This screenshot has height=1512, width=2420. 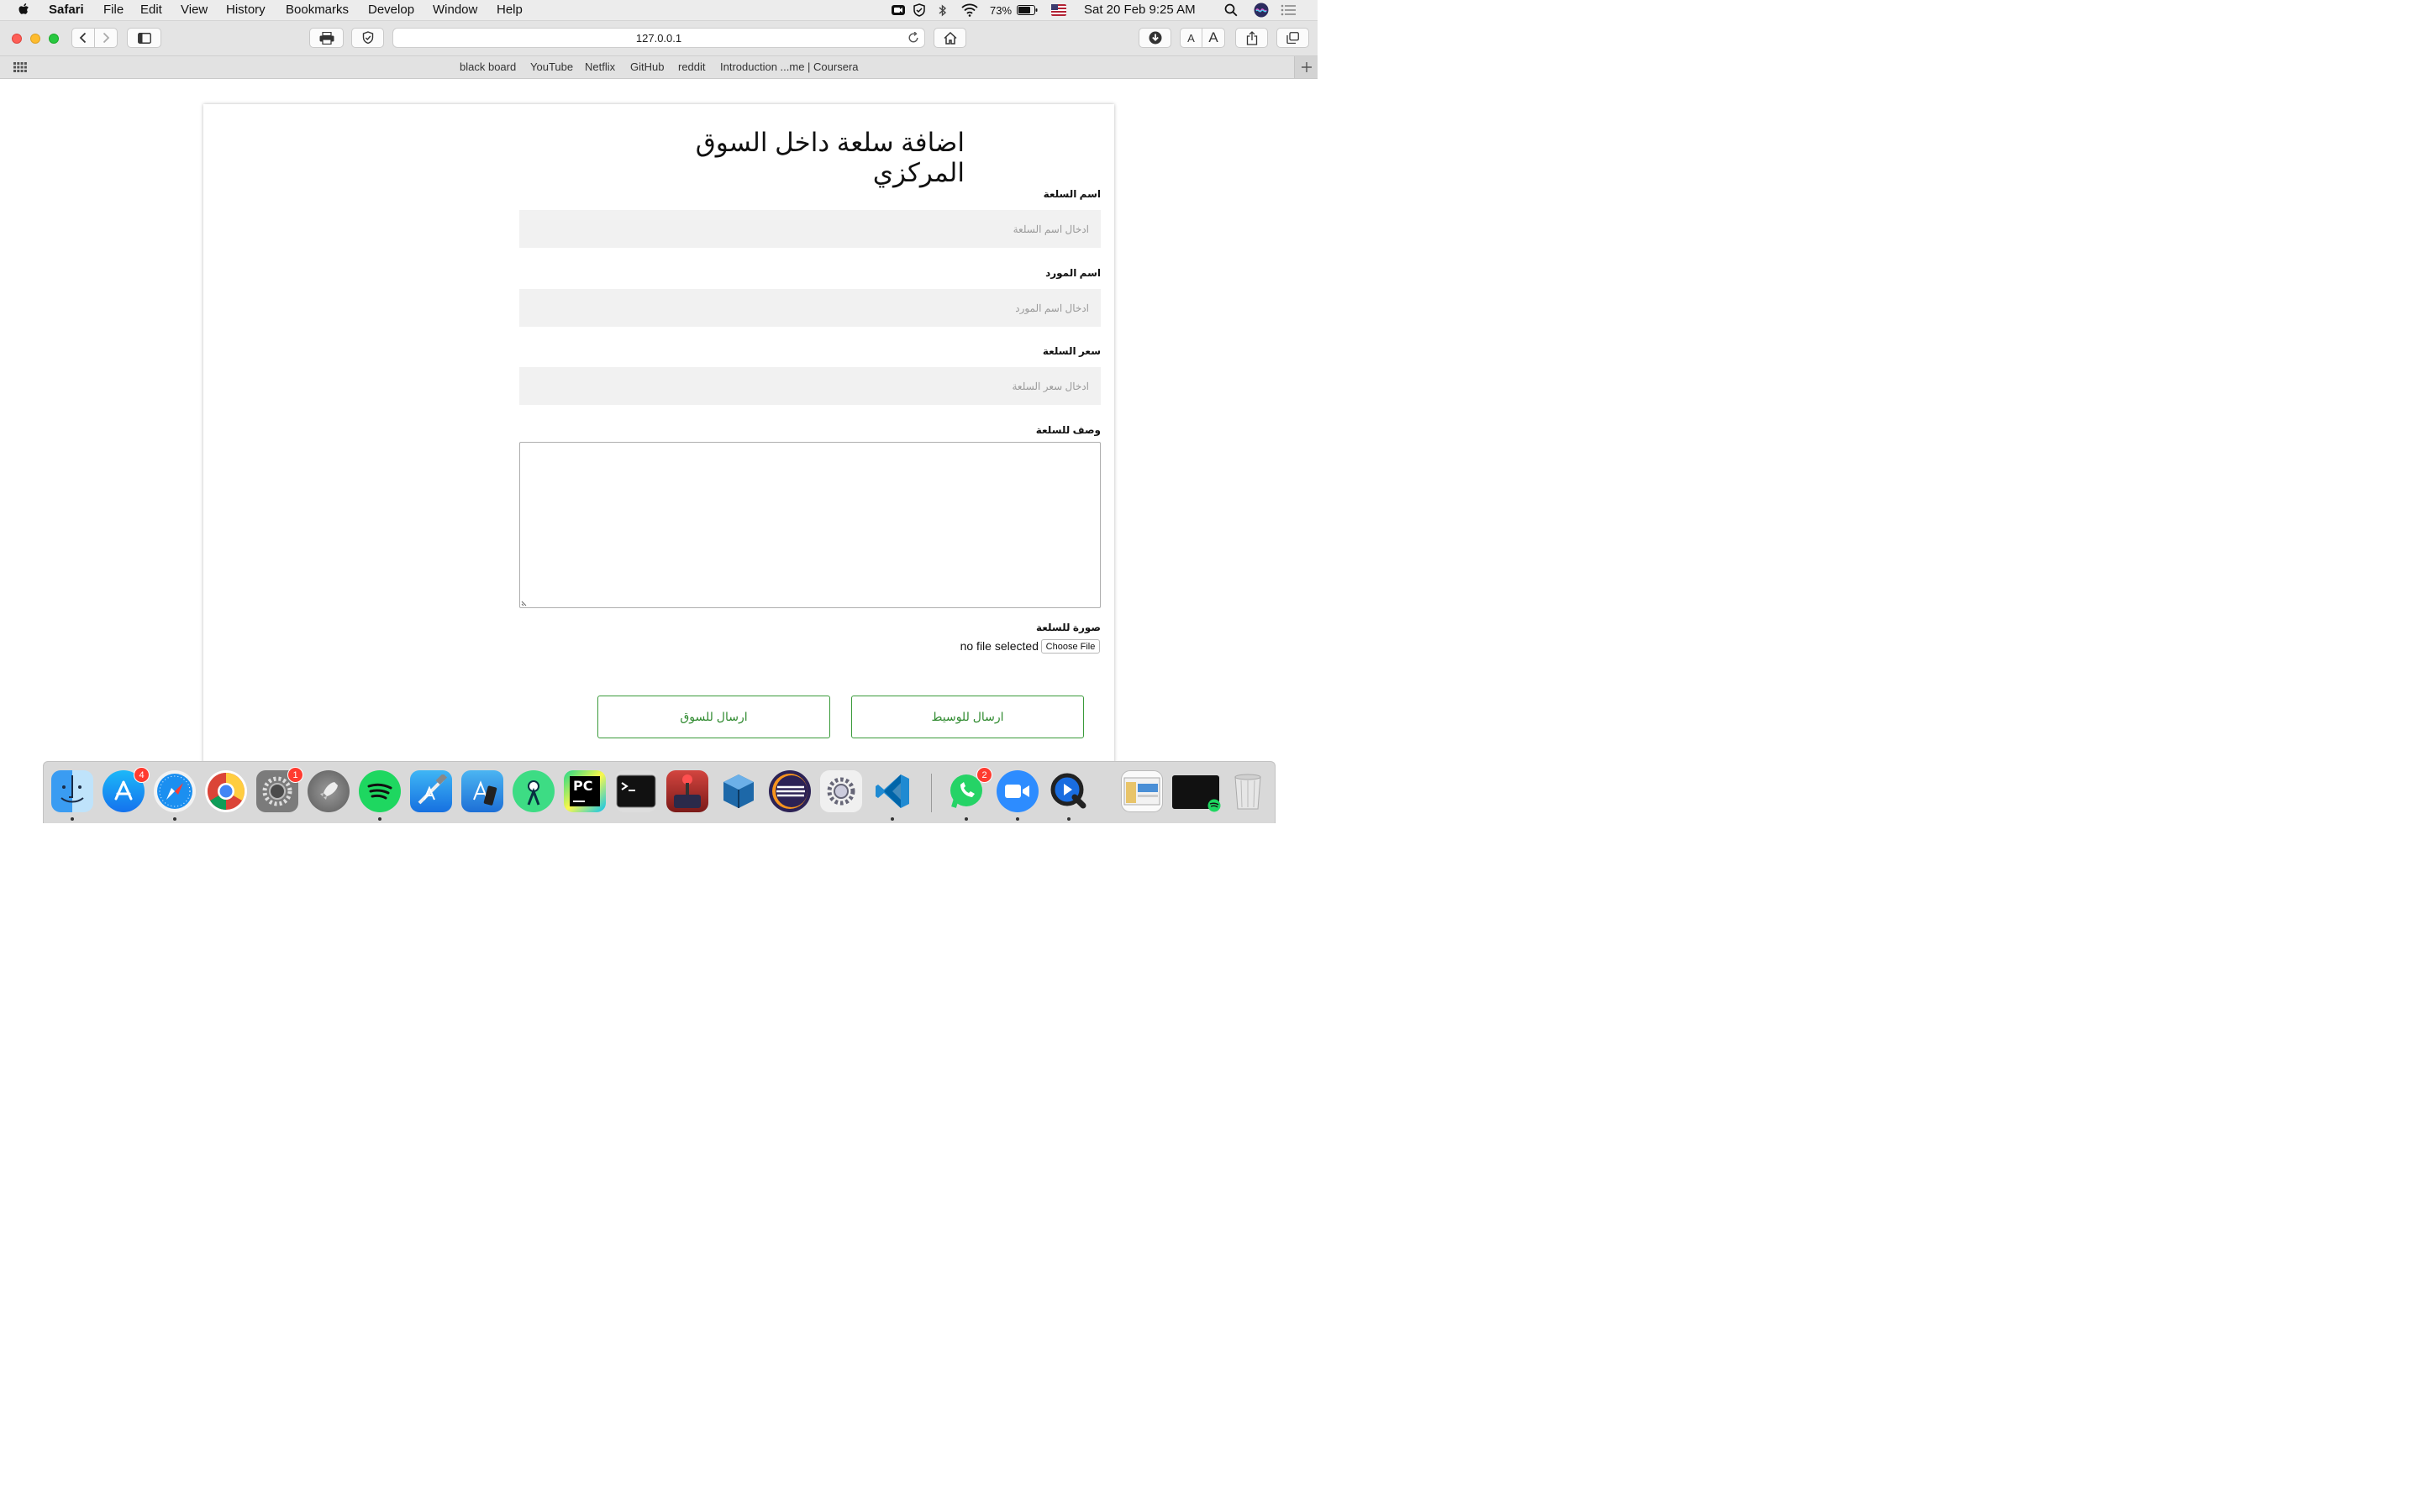 What do you see at coordinates (226, 791) in the screenshot?
I see `chrome-dock-icon` at bounding box center [226, 791].